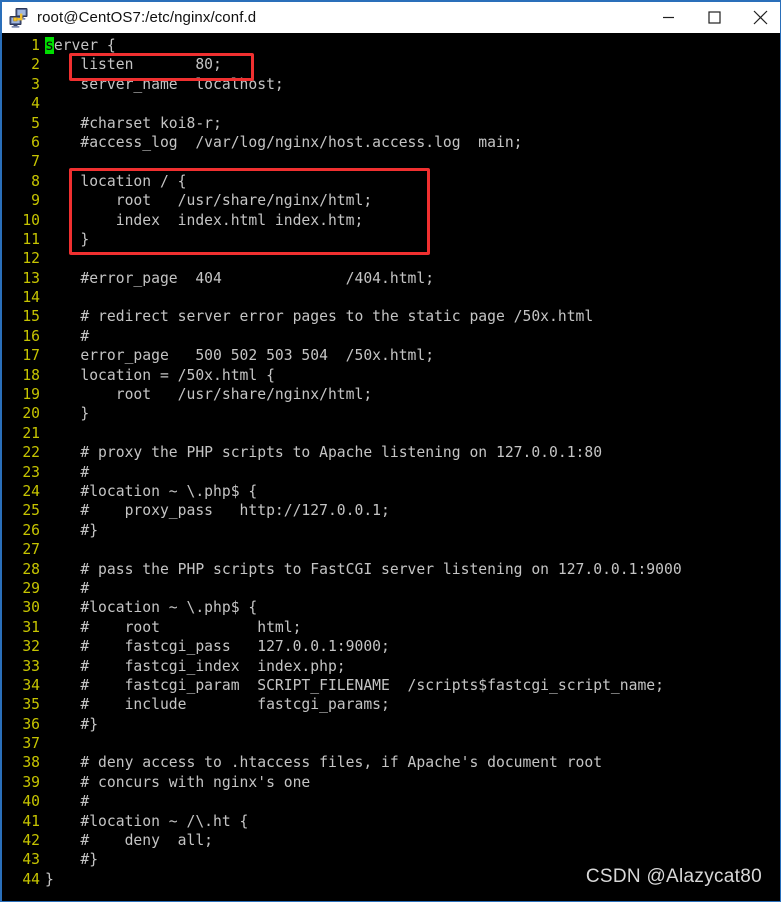 The image size is (781, 902). What do you see at coordinates (391, 724) in the screenshot?
I see `code-line: 36 #}` at bounding box center [391, 724].